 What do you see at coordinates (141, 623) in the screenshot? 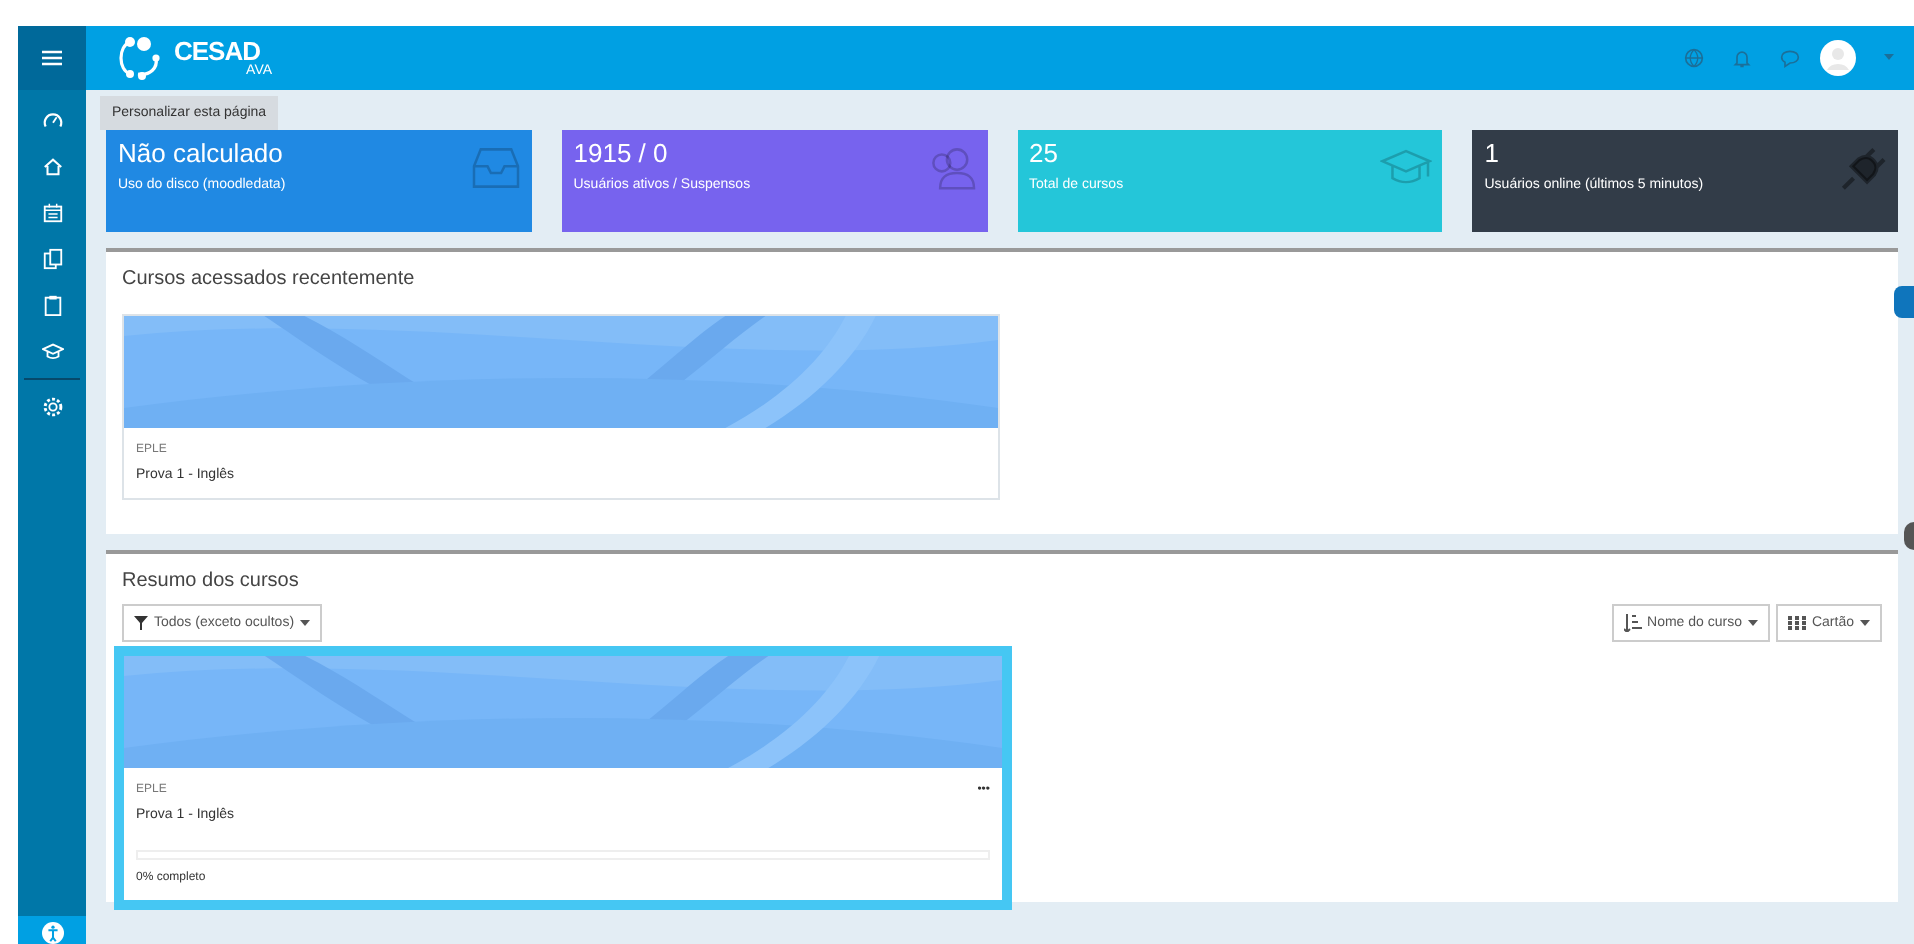
I see `filter-icon` at bounding box center [141, 623].